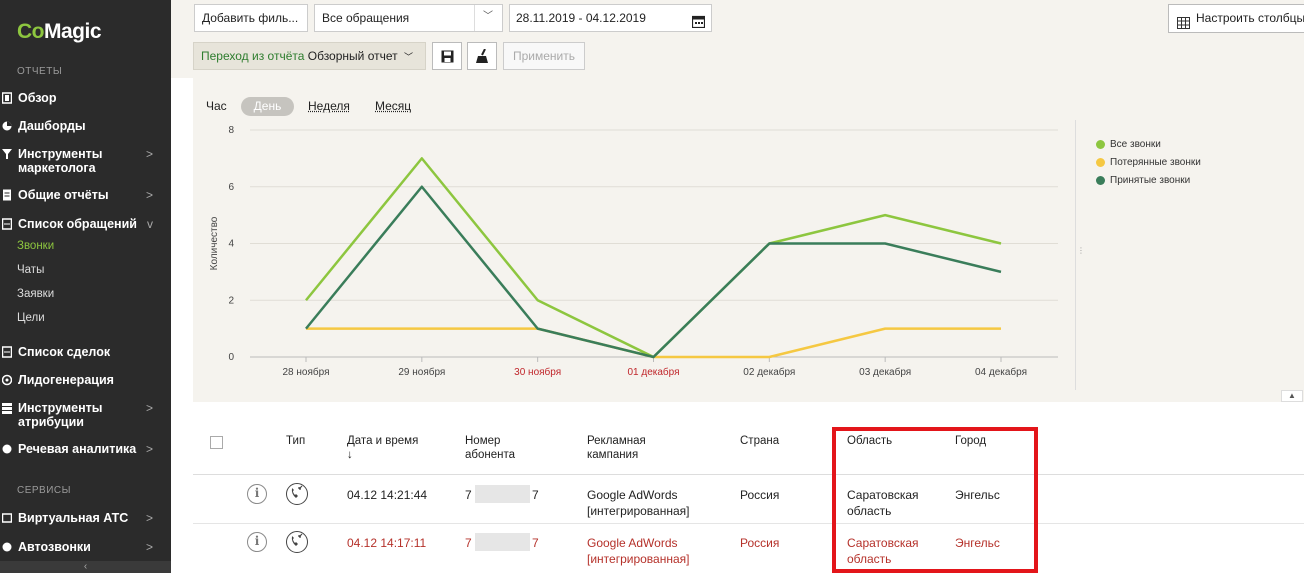  Describe the element at coordinates (231, 357) in the screenshot. I see `y-tick-label: 0` at that location.